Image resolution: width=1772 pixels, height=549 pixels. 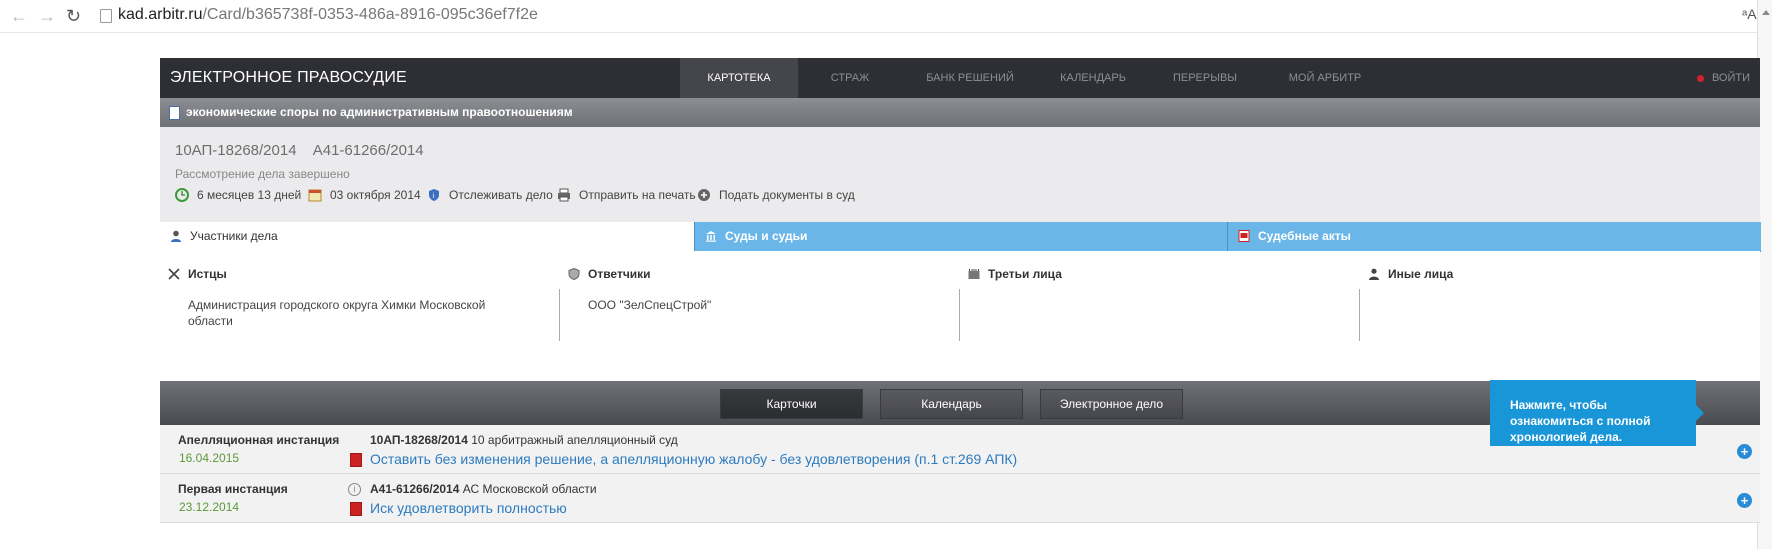 I want to click on plus-circle-icon, so click(x=704, y=195).